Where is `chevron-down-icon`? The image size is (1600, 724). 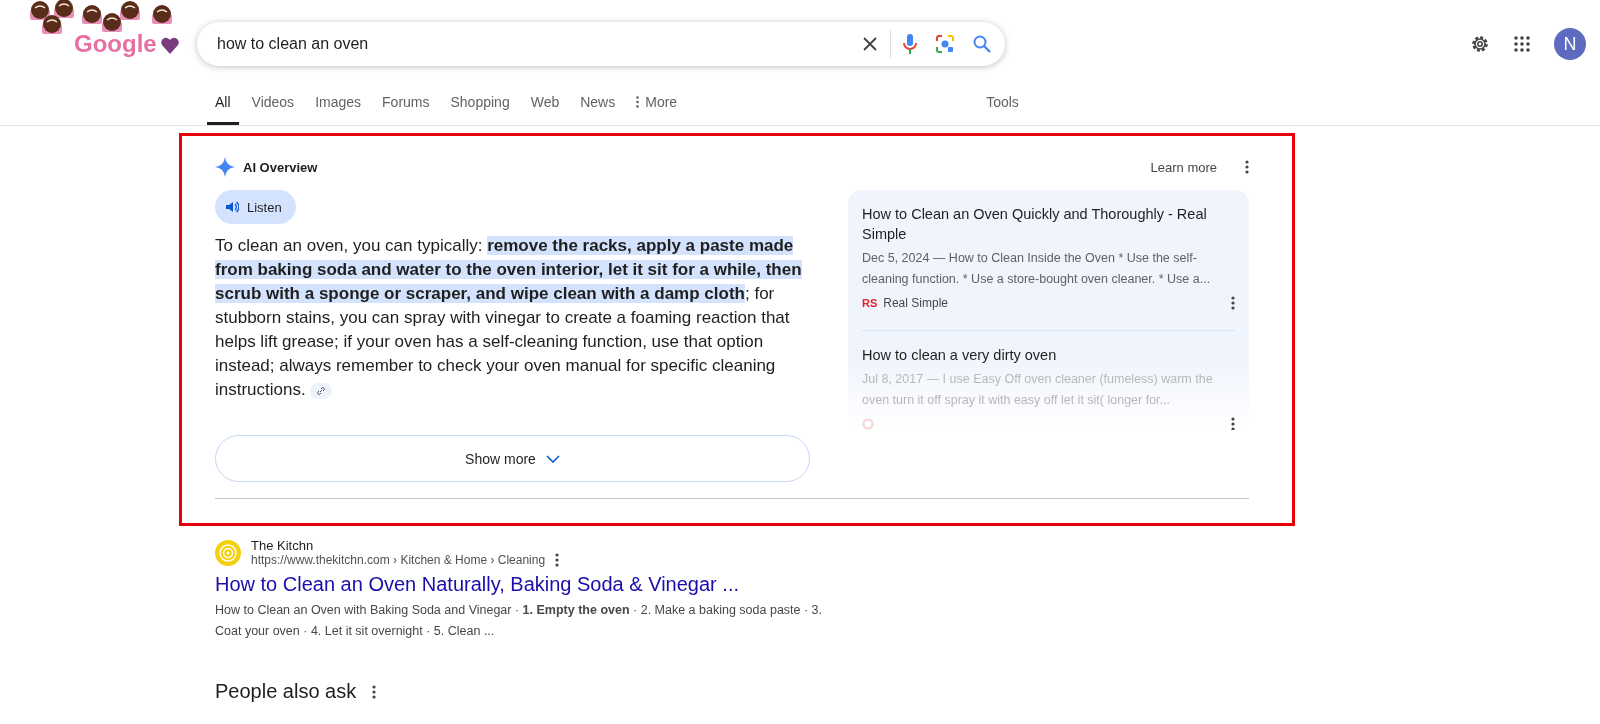
chevron-down-icon is located at coordinates (552, 458).